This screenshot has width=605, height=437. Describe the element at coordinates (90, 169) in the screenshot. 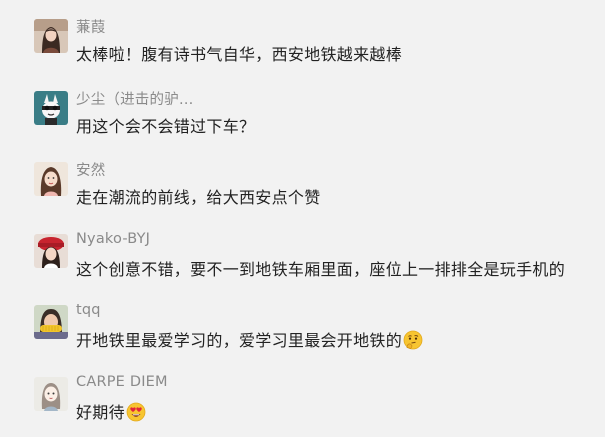

I see `comment-nickname: 安然` at that location.